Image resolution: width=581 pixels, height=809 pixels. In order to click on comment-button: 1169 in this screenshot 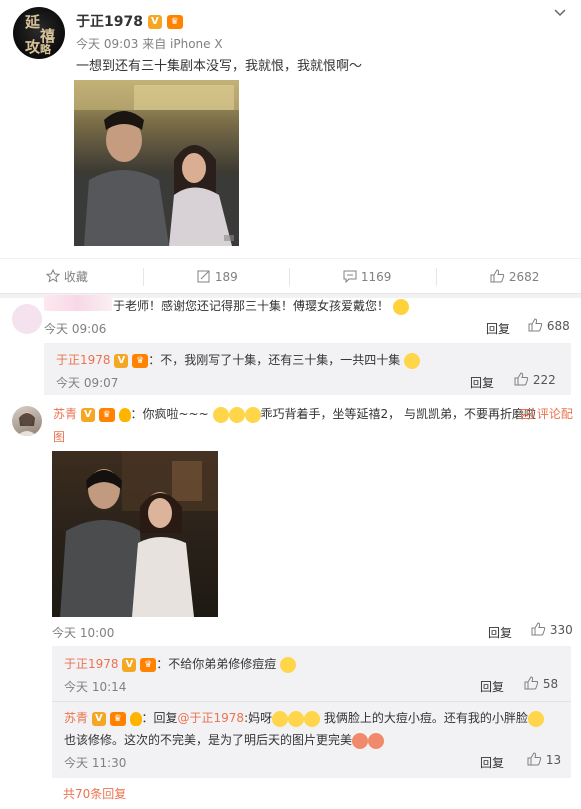, I will do `click(367, 277)`.